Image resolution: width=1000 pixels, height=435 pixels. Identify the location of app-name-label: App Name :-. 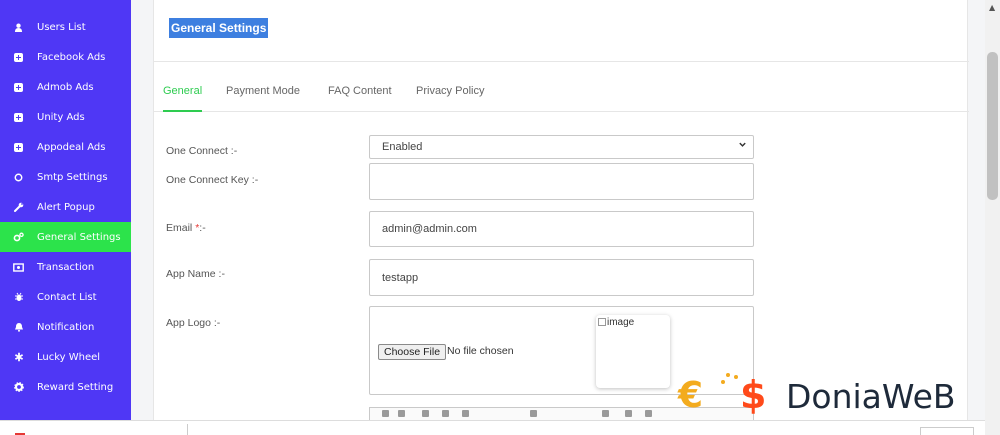
(195, 274).